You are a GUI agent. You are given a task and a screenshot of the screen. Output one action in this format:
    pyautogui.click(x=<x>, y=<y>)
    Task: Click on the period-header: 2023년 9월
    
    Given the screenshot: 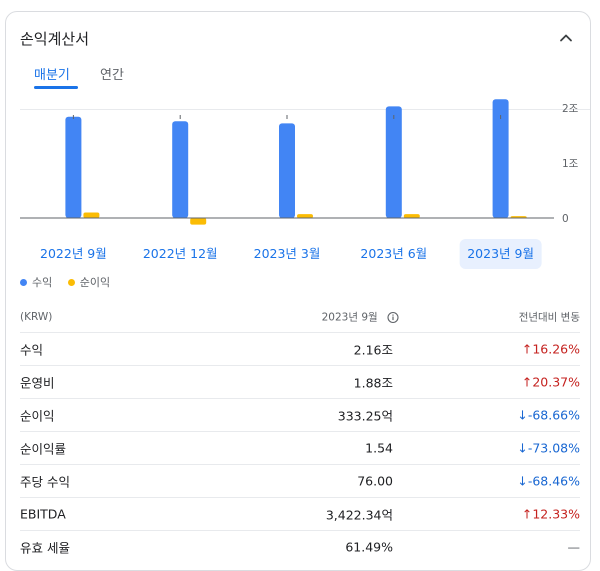 What is the action you would take?
    pyautogui.click(x=360, y=317)
    